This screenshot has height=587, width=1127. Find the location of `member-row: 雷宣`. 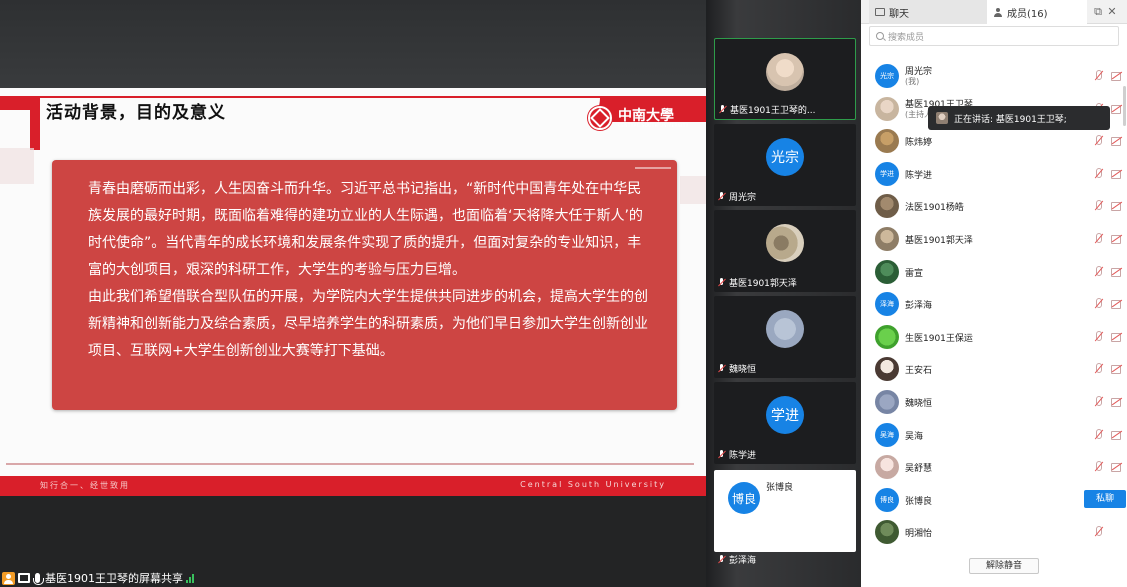

member-row: 雷宣 is located at coordinates (994, 272).